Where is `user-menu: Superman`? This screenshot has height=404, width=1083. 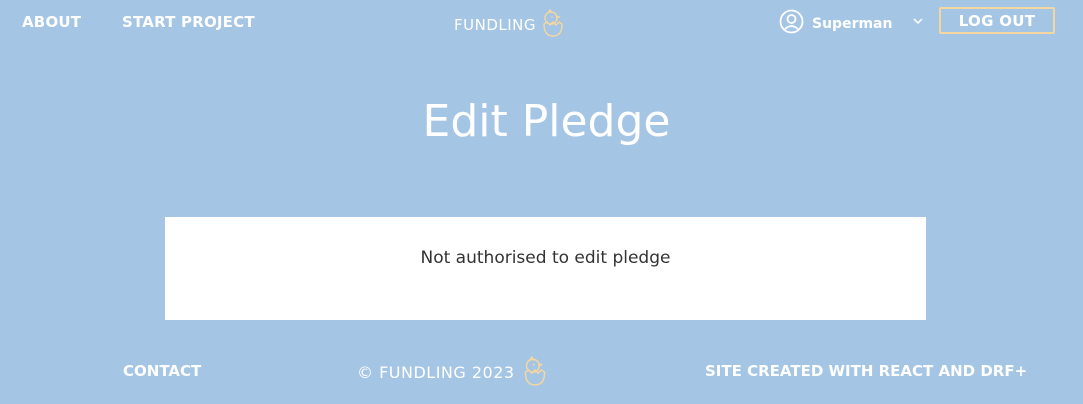 user-menu: Superman is located at coordinates (851, 24).